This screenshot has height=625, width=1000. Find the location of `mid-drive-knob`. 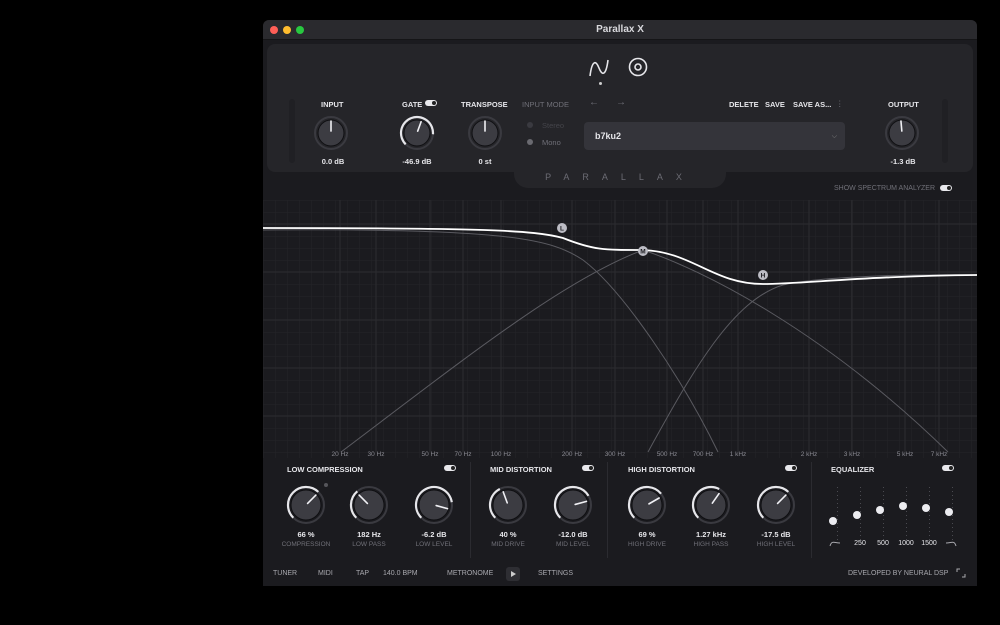

mid-drive-knob is located at coordinates (508, 505).